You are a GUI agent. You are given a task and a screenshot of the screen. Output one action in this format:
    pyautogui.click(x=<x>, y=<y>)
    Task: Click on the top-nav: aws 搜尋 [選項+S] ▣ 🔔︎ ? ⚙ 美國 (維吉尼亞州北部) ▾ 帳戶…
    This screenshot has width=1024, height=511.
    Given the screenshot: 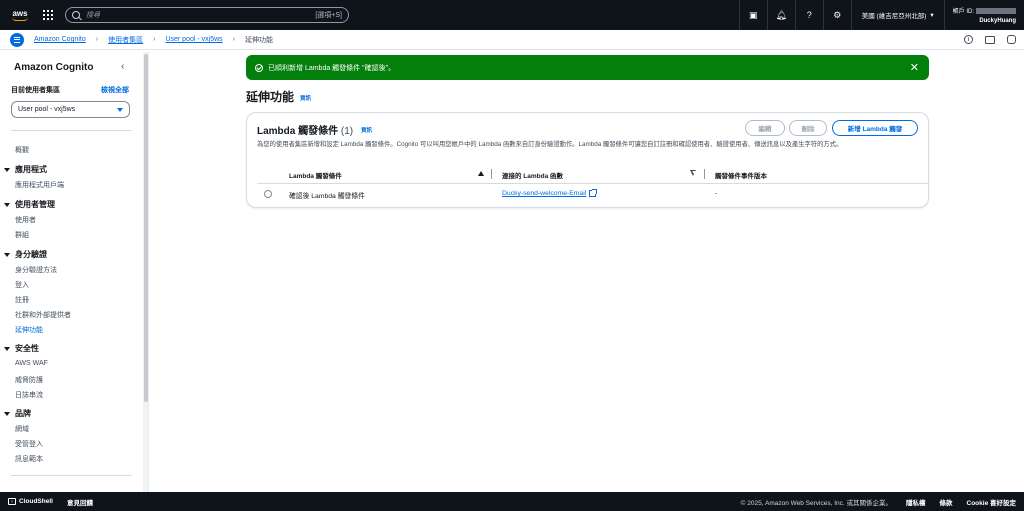 What is the action you would take?
    pyautogui.click(x=512, y=15)
    